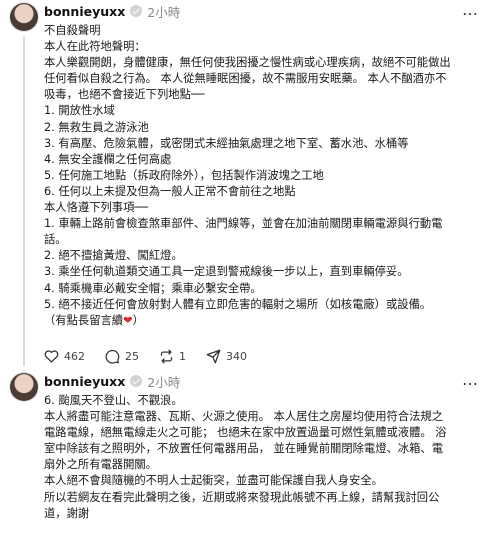 This screenshot has height=537, width=493. I want to click on share-button: 340, so click(226, 356).